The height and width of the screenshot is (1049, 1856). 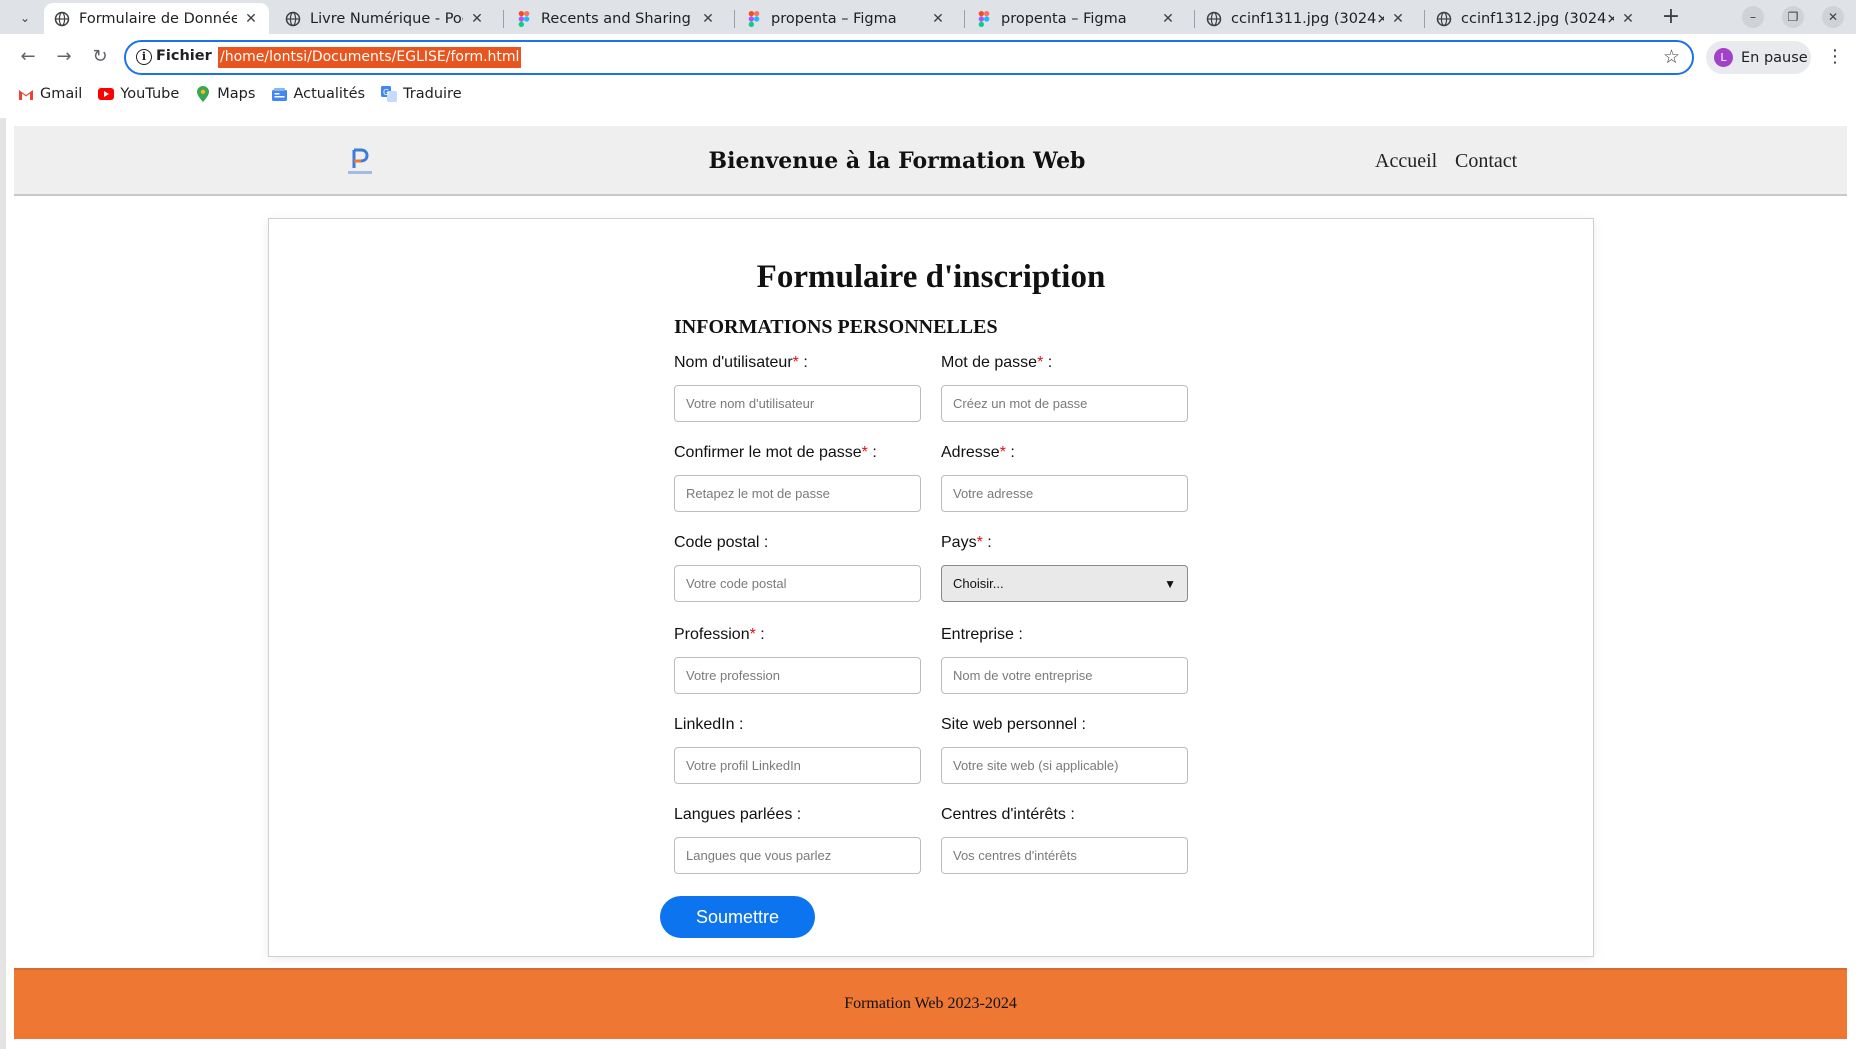 What do you see at coordinates (144, 57) in the screenshot?
I see `info-icon: i` at bounding box center [144, 57].